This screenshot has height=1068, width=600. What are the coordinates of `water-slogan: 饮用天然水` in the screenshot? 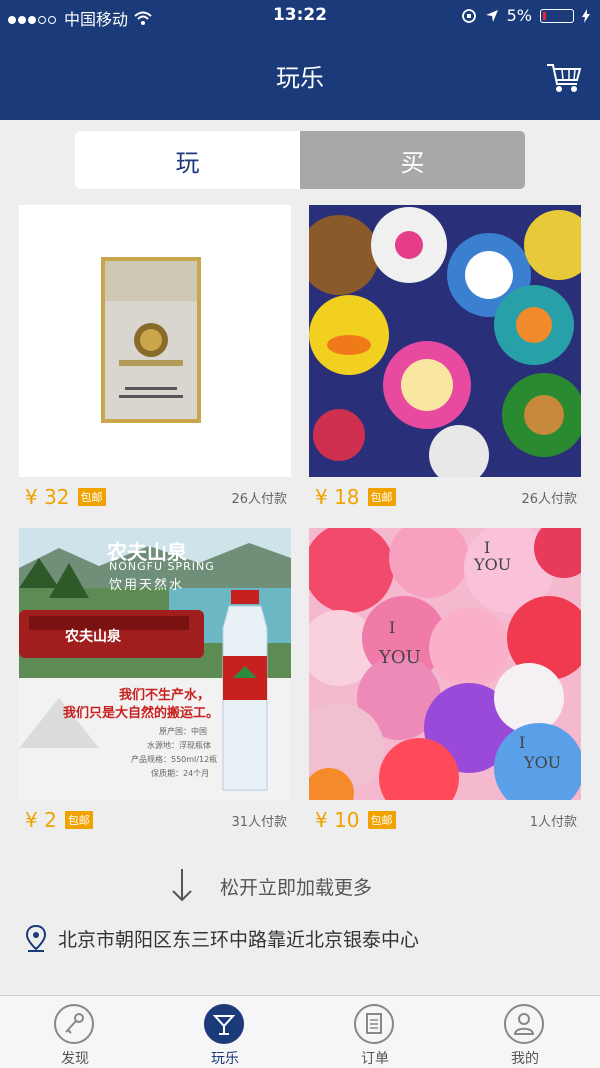 It's located at (147, 585).